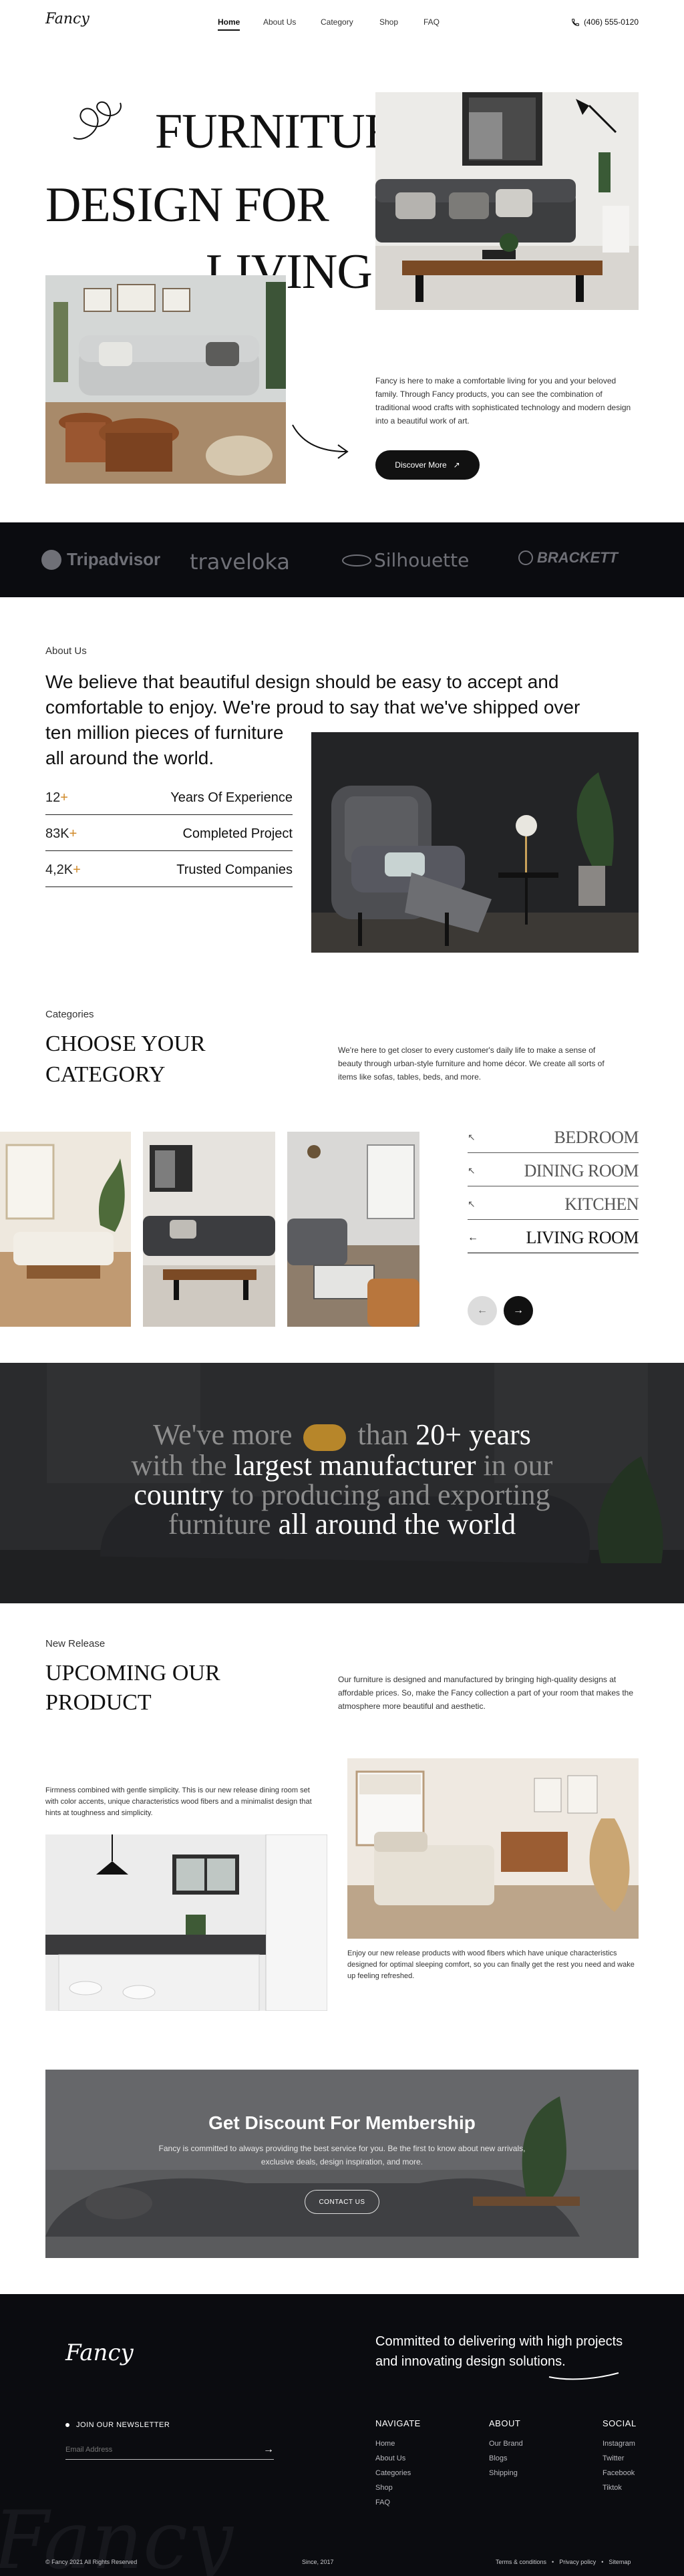 Image resolution: width=684 pixels, height=2576 pixels. I want to click on footer-link-shop: Shop, so click(398, 2487).